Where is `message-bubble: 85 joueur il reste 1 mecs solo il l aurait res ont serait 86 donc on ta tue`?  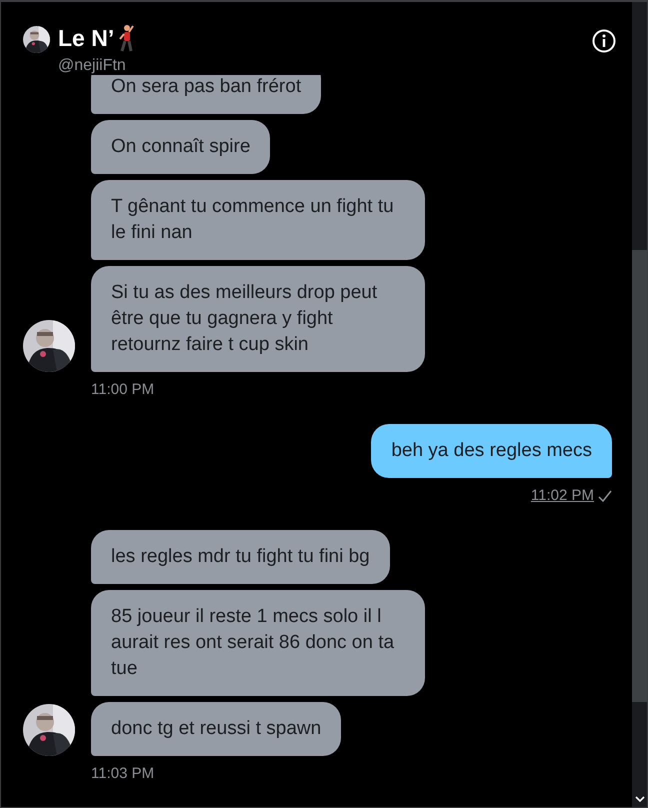
message-bubble: 85 joueur il reste 1 mecs solo il l aurait res ont serait 86 donc on ta tue is located at coordinates (258, 643).